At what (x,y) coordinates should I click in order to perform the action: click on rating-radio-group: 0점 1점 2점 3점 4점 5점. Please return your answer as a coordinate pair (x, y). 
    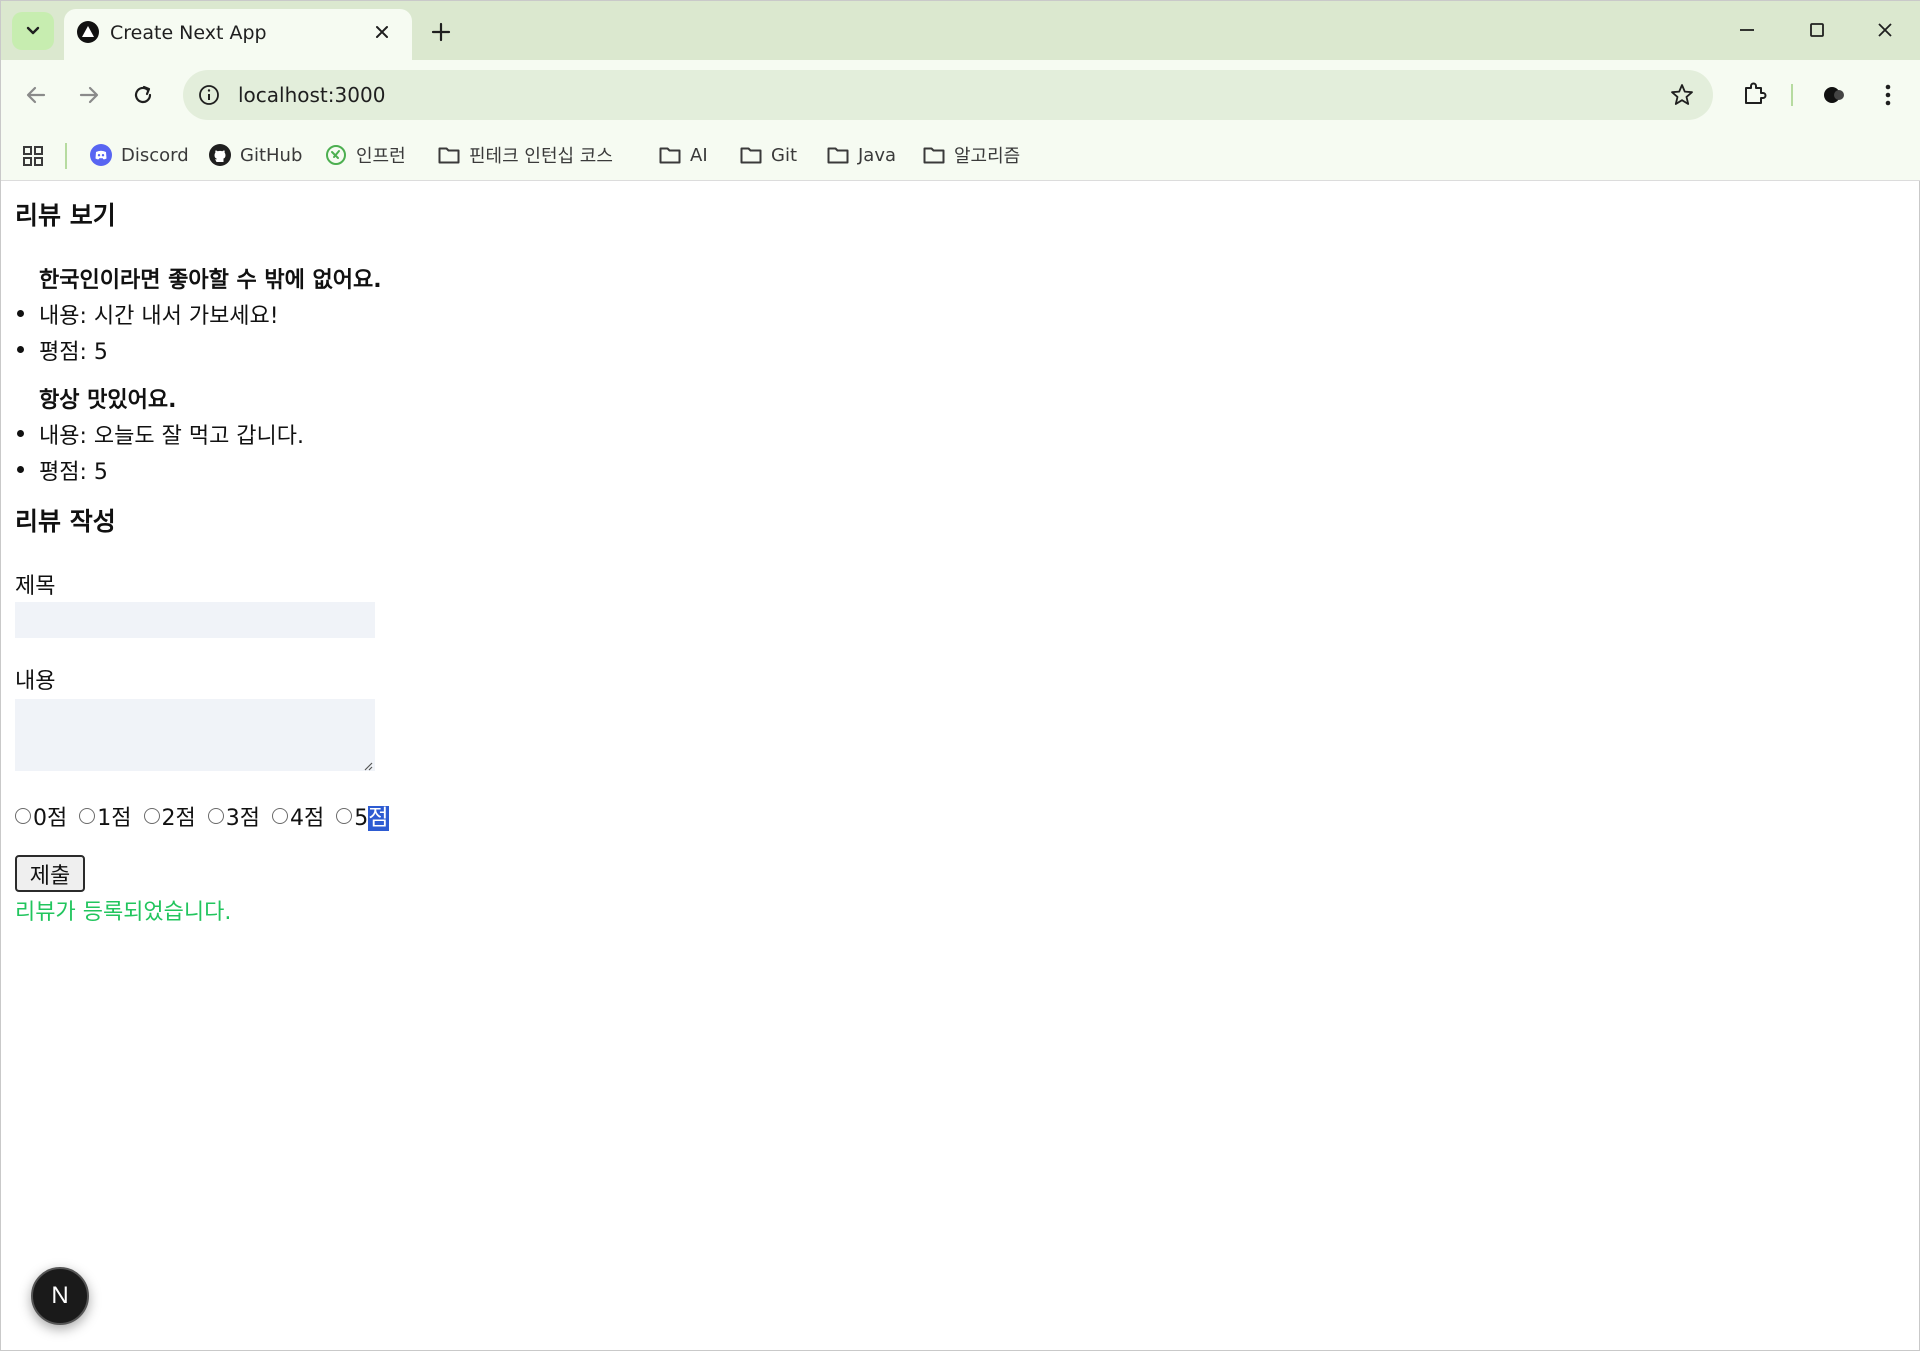
    Looking at the image, I should click on (208, 816).